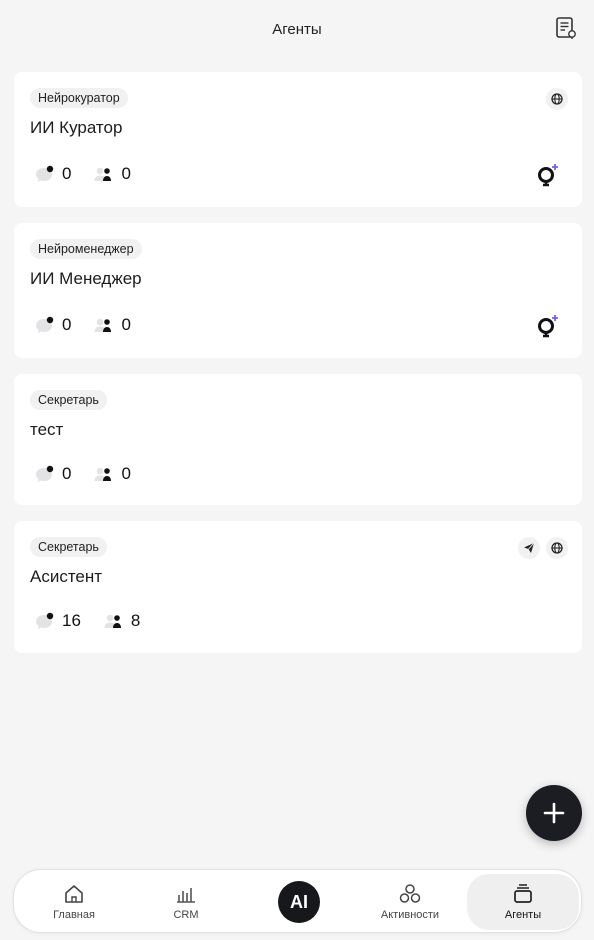 This screenshot has height=940, width=594. I want to click on top-bar: Агенты, so click(297, 29).